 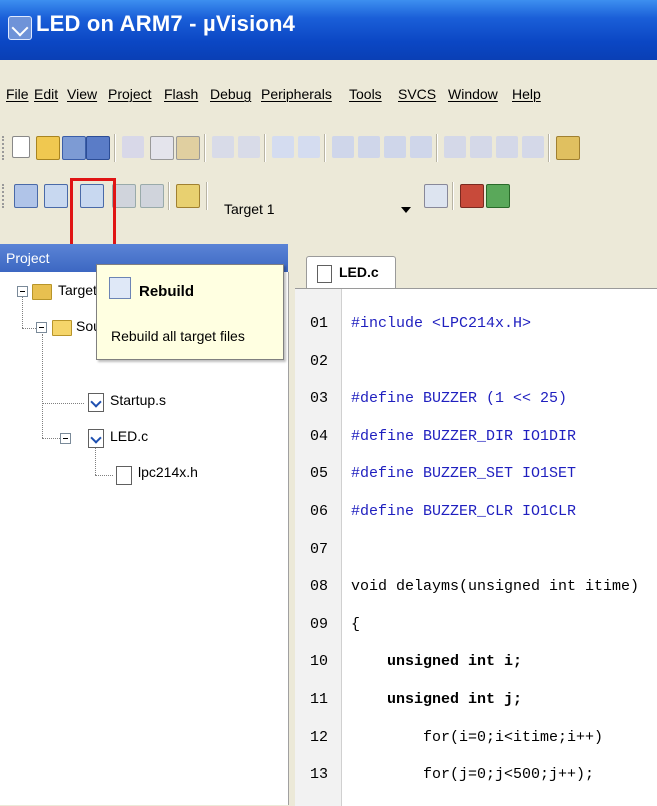 I want to click on new-file-icon, so click(x=21, y=147).